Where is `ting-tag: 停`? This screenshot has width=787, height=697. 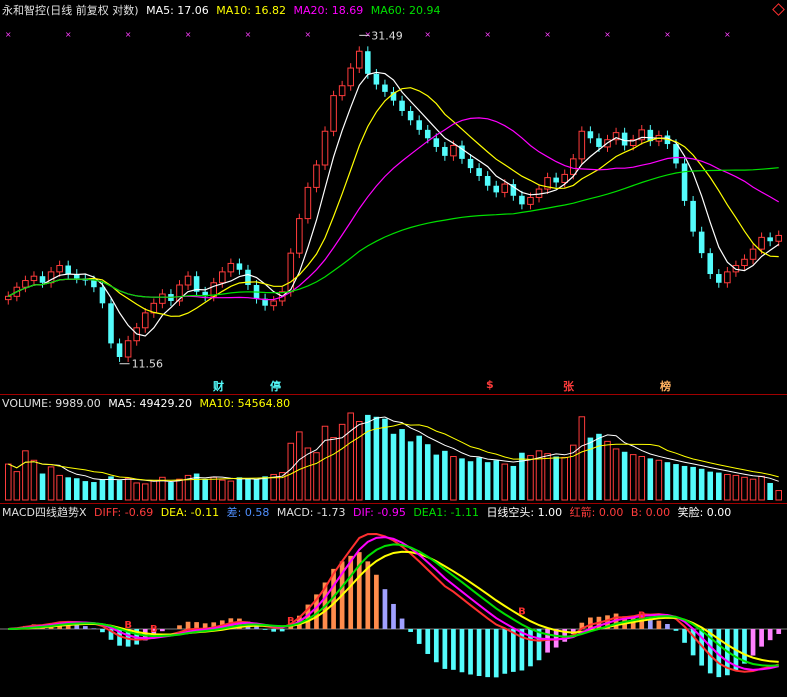
ting-tag: 停 is located at coordinates (275, 386).